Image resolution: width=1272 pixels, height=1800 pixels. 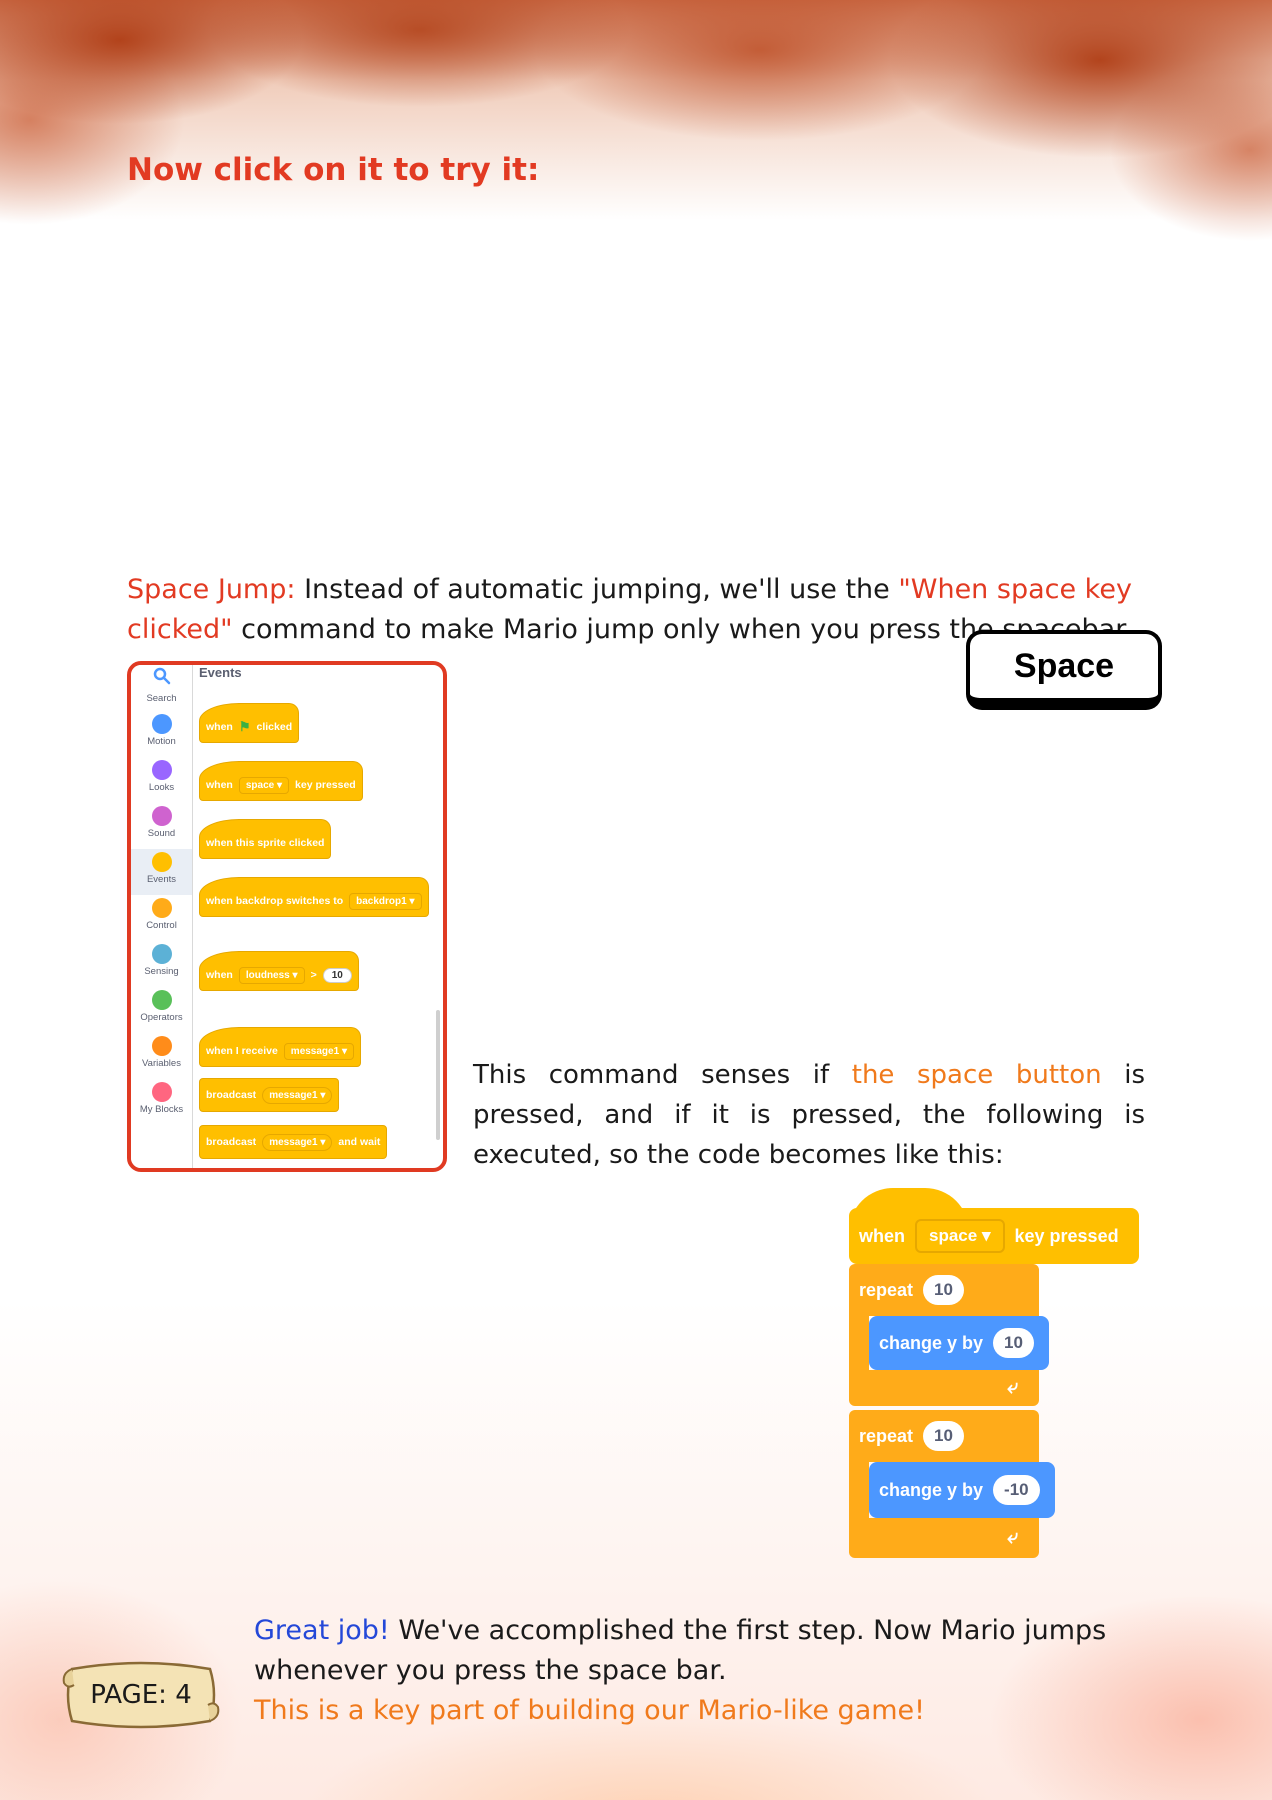 What do you see at coordinates (161, 1017) in the screenshot?
I see `category-label: Operators` at bounding box center [161, 1017].